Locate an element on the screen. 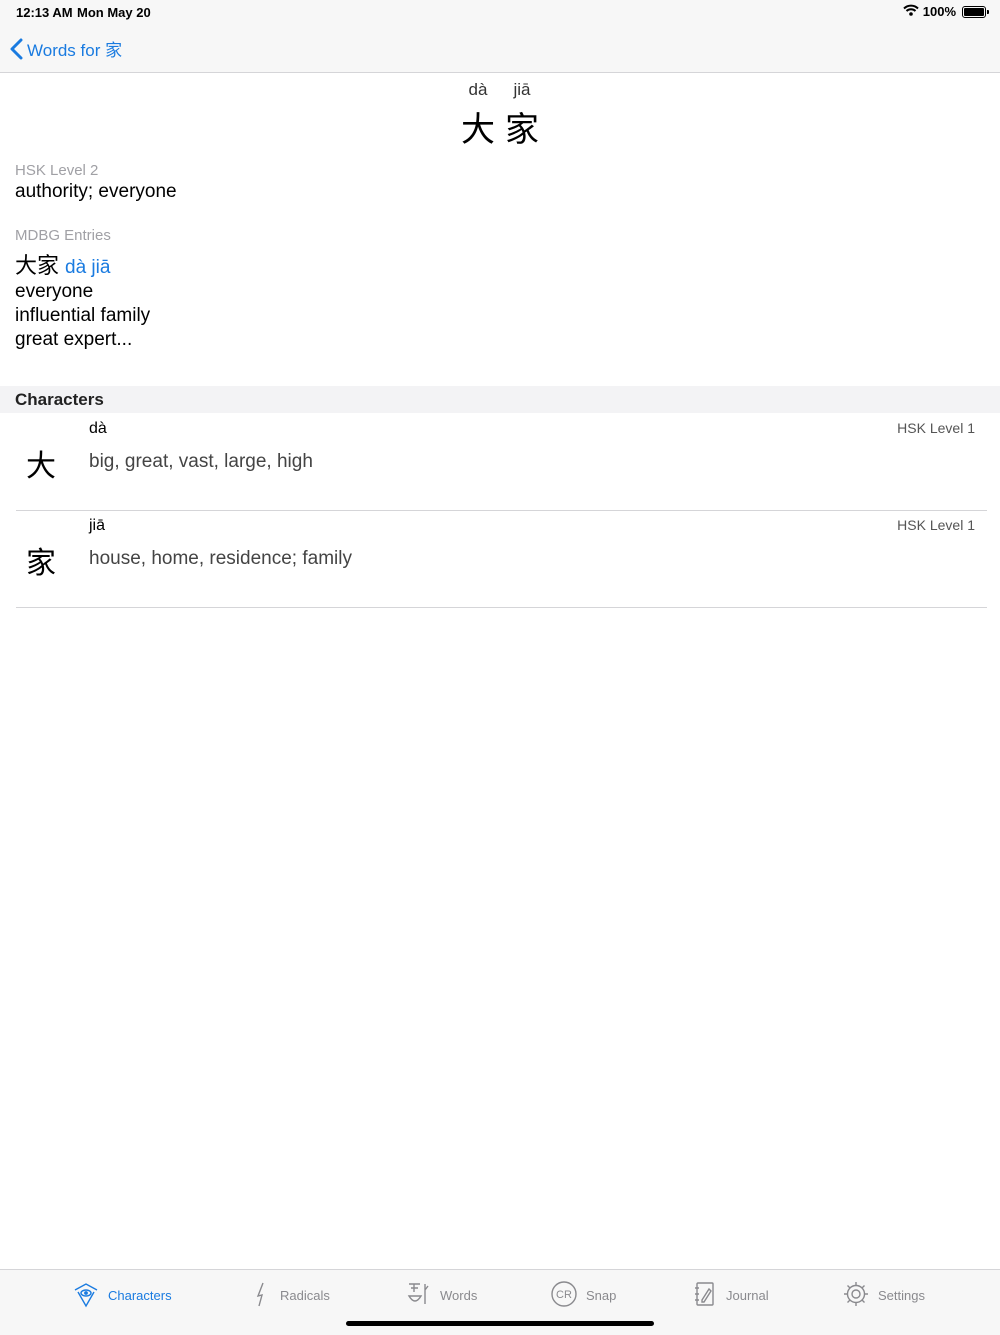 The image size is (1000, 1335). status-indicators: 100% is located at coordinates (946, 11).